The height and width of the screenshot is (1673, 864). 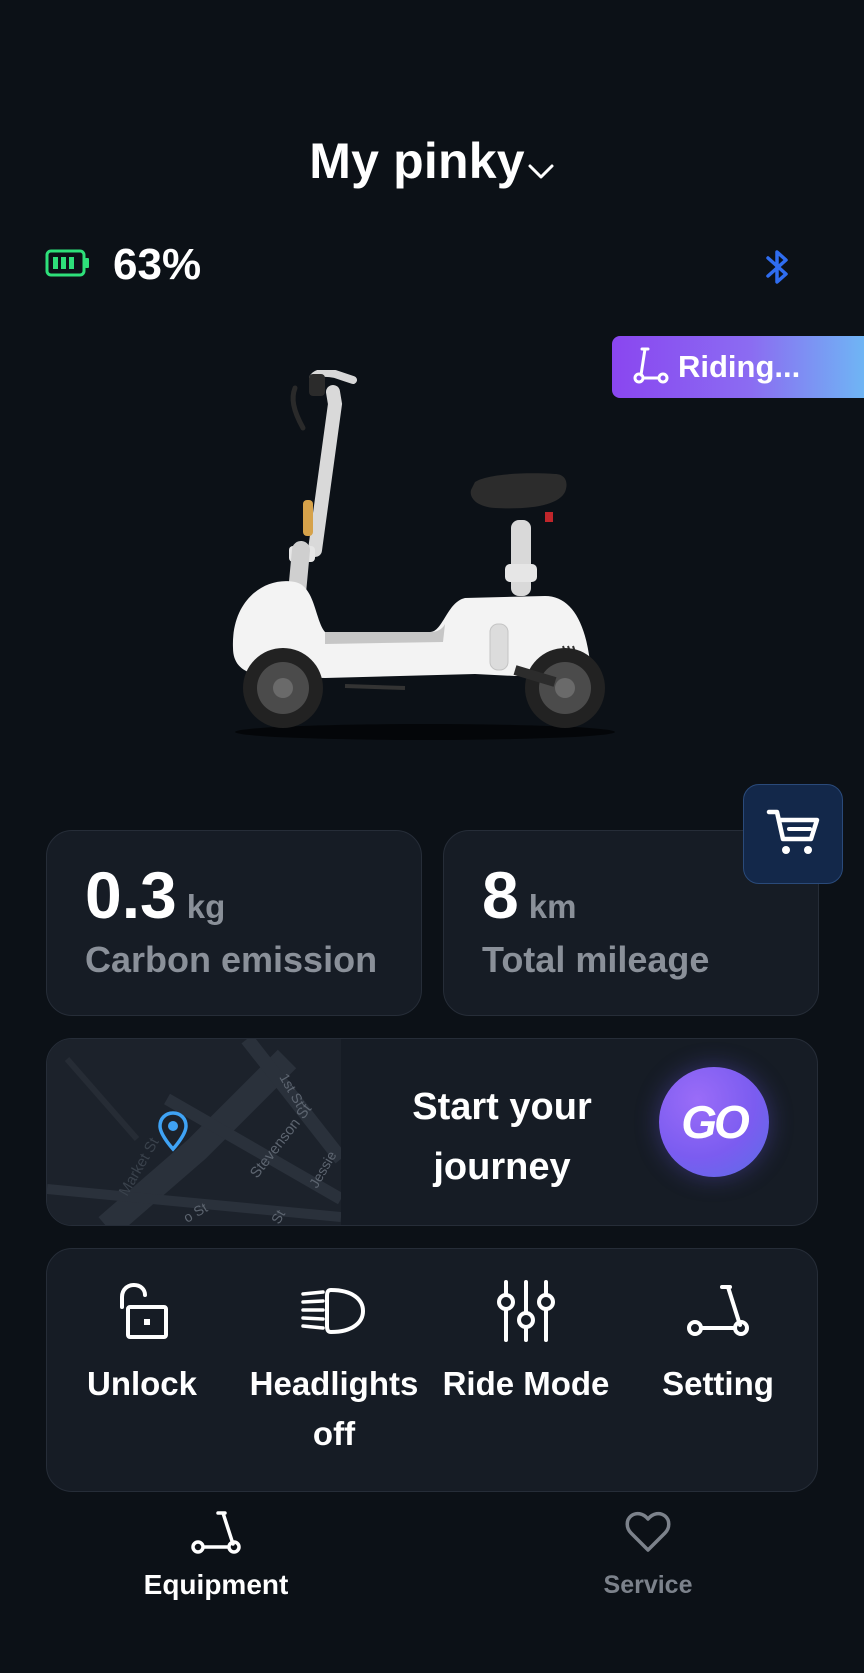 I want to click on headlight-icon, so click(x=334, y=1311).